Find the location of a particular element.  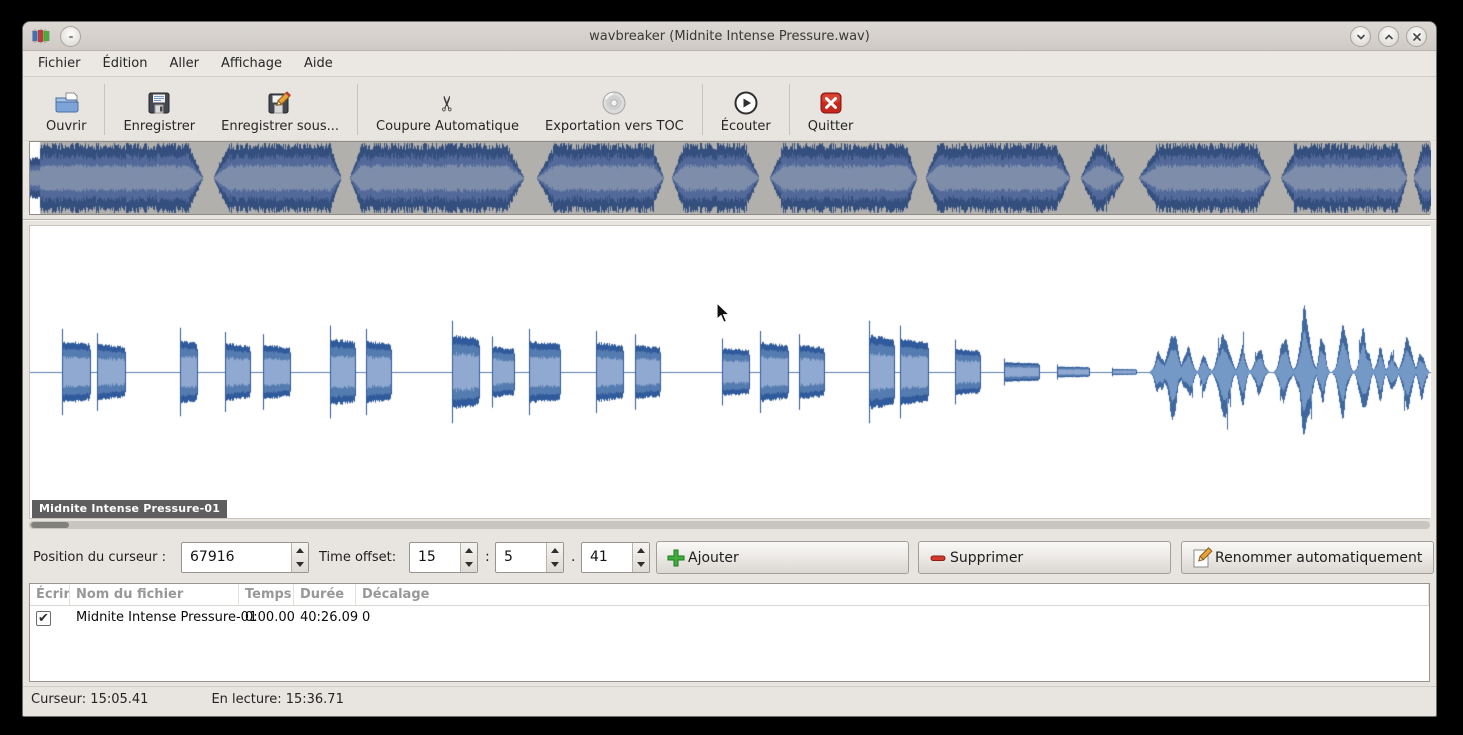

save-button: Enregistrer is located at coordinates (159, 109).